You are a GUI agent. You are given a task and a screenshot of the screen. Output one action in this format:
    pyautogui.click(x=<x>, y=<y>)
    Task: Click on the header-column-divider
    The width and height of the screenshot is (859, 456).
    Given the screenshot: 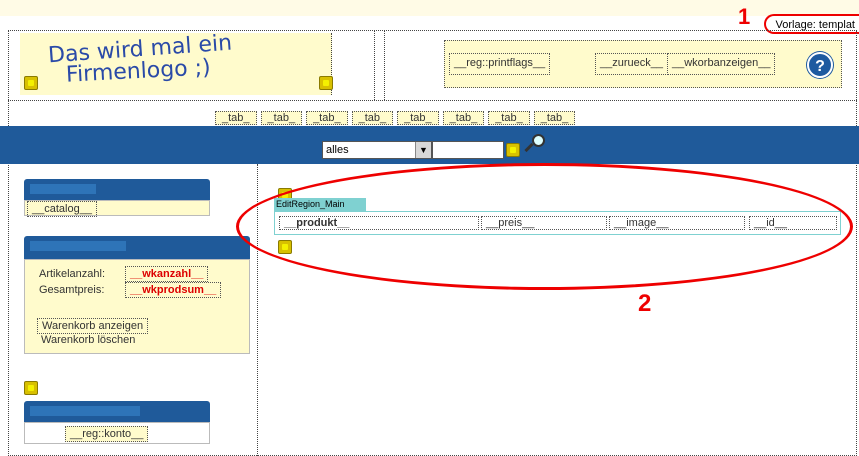 What is the action you would take?
    pyautogui.click(x=374, y=65)
    